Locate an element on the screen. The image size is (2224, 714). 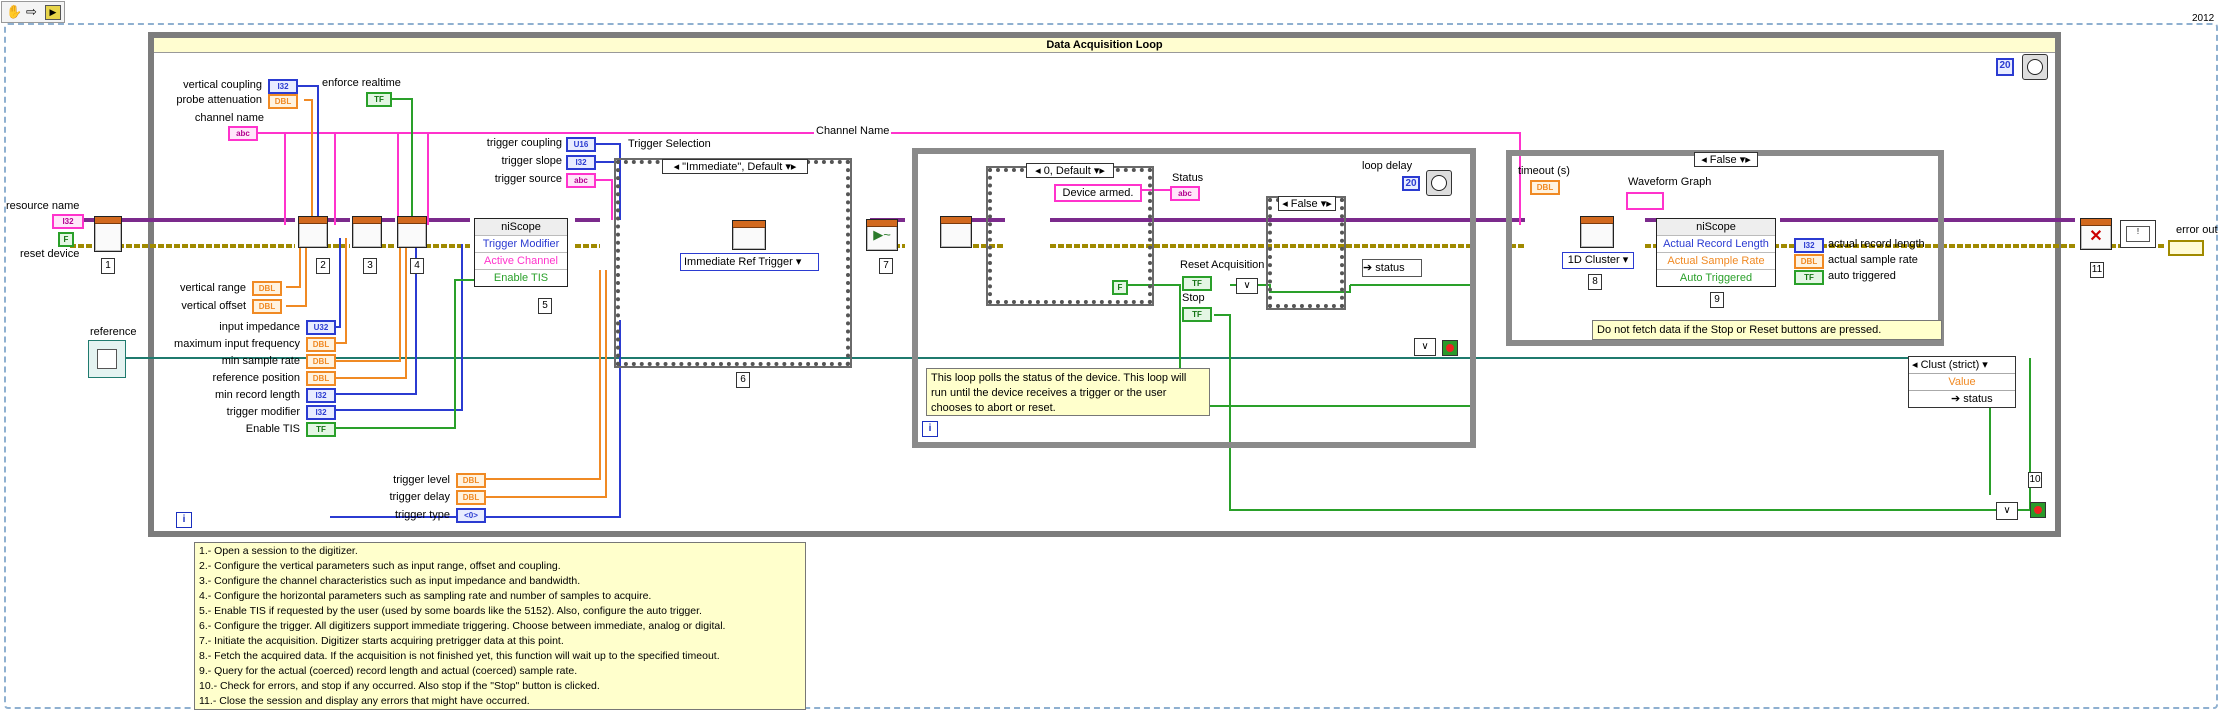
trigger-type-label: trigger type is located at coordinates (422, 515).